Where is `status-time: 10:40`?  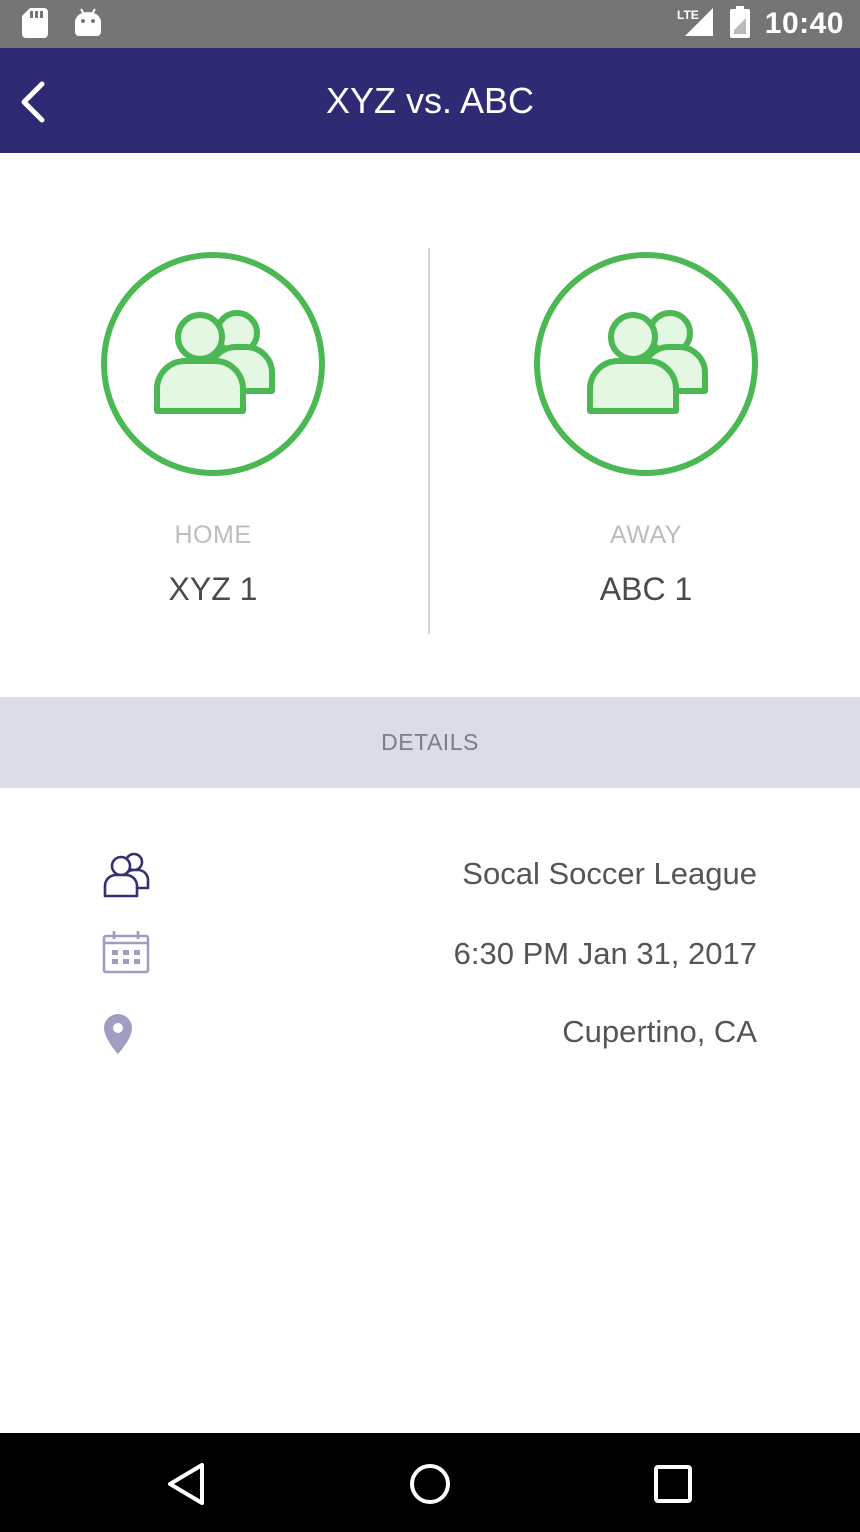
status-time: 10:40 is located at coordinates (804, 23).